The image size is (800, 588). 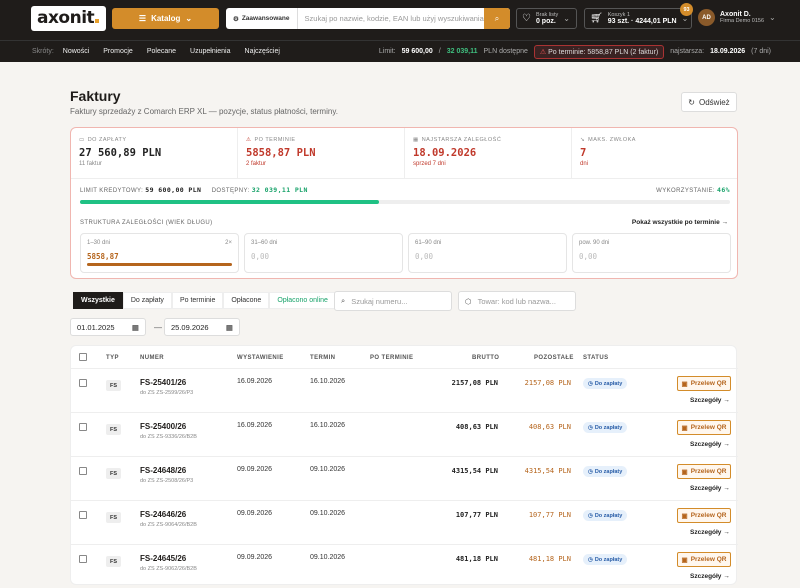 I want to click on credit-available-label: DOSTĘPNY:, so click(x=230, y=191).